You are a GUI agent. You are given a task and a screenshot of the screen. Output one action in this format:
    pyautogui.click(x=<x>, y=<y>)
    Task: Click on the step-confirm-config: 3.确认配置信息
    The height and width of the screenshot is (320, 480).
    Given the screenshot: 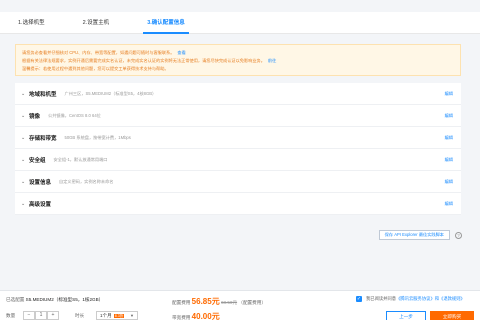 What is the action you would take?
    pyautogui.click(x=166, y=23)
    